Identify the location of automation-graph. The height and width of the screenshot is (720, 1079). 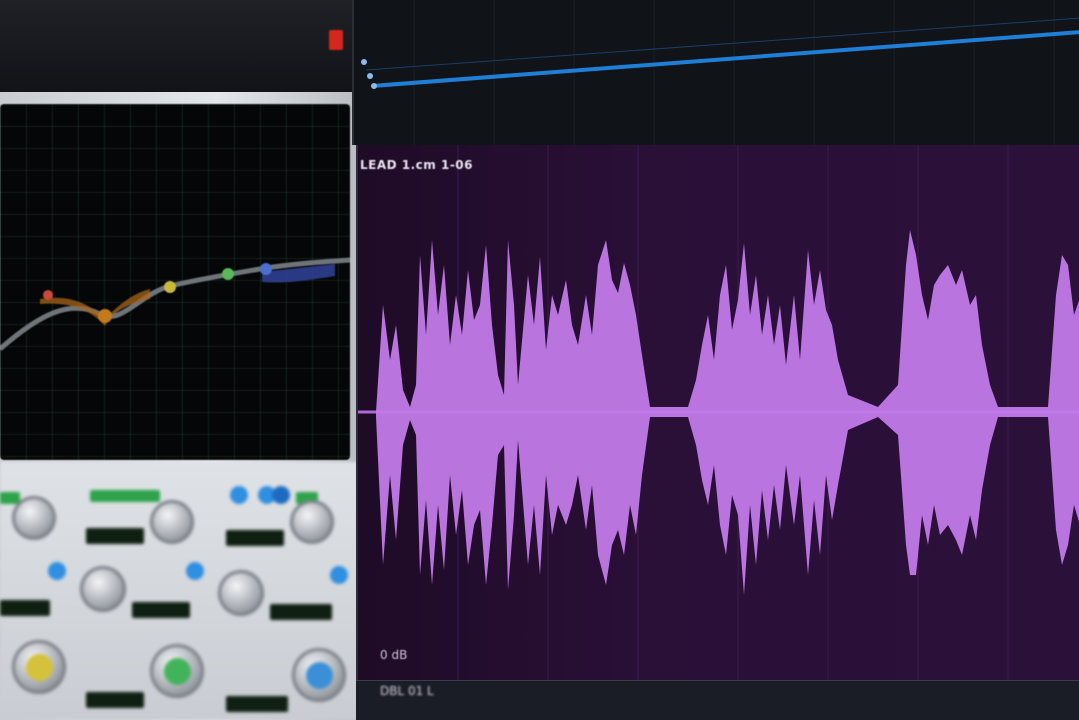
(720, 72).